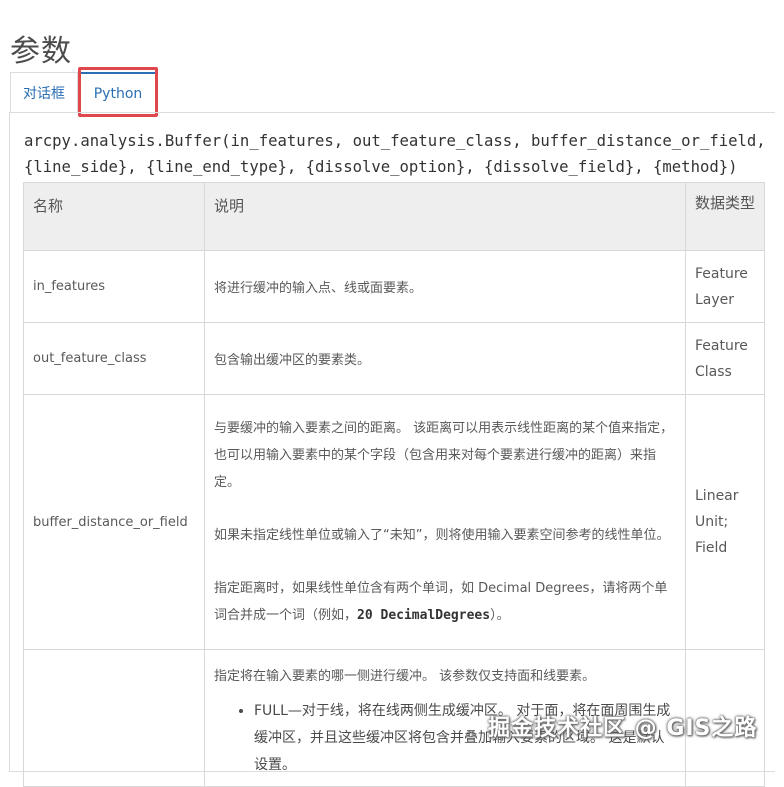  Describe the element at coordinates (713, 371) in the screenshot. I see `param-type-line: Class` at that location.